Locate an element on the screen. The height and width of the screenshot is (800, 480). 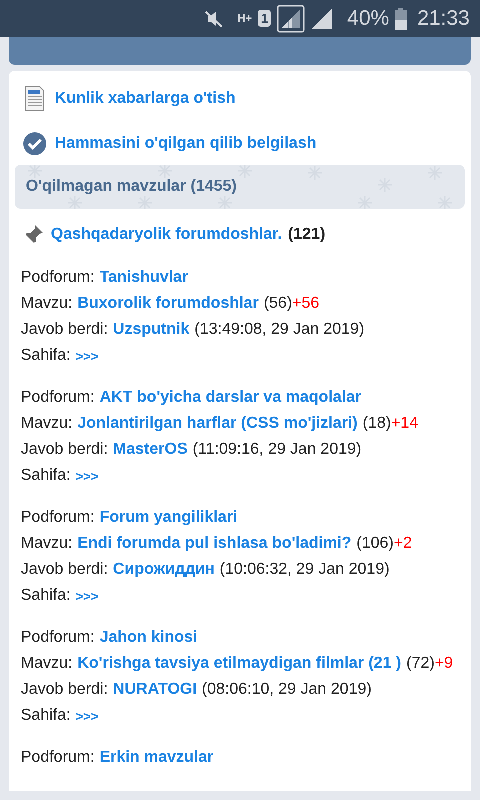
clock: 21:33 is located at coordinates (443, 18).